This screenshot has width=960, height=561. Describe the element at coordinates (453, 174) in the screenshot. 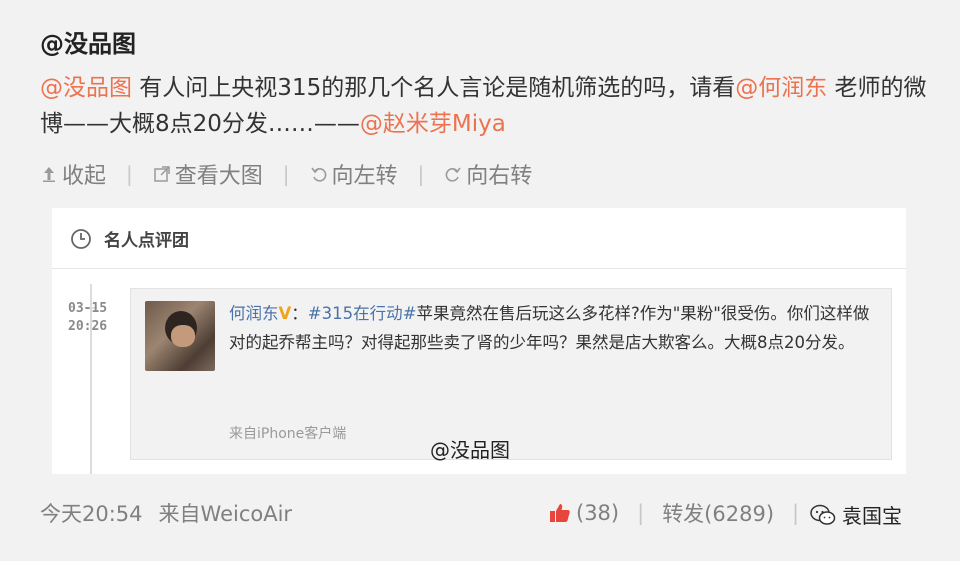

I see `rotate-right-icon` at that location.